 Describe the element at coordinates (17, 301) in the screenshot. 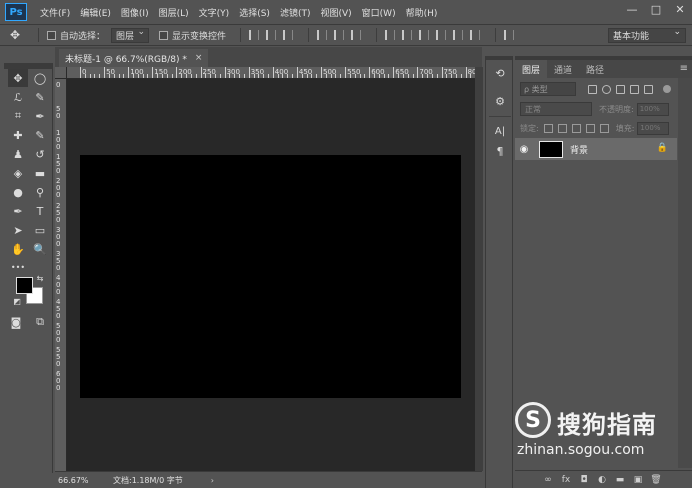

I see `default-colors-icon: ◩` at that location.